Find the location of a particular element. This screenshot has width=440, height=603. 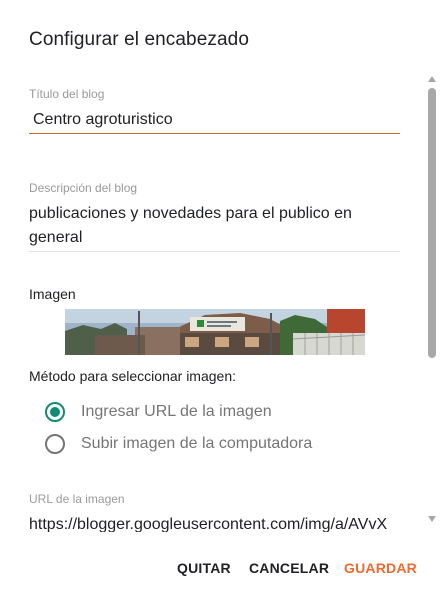

image-label: Imagen is located at coordinates (52, 294).